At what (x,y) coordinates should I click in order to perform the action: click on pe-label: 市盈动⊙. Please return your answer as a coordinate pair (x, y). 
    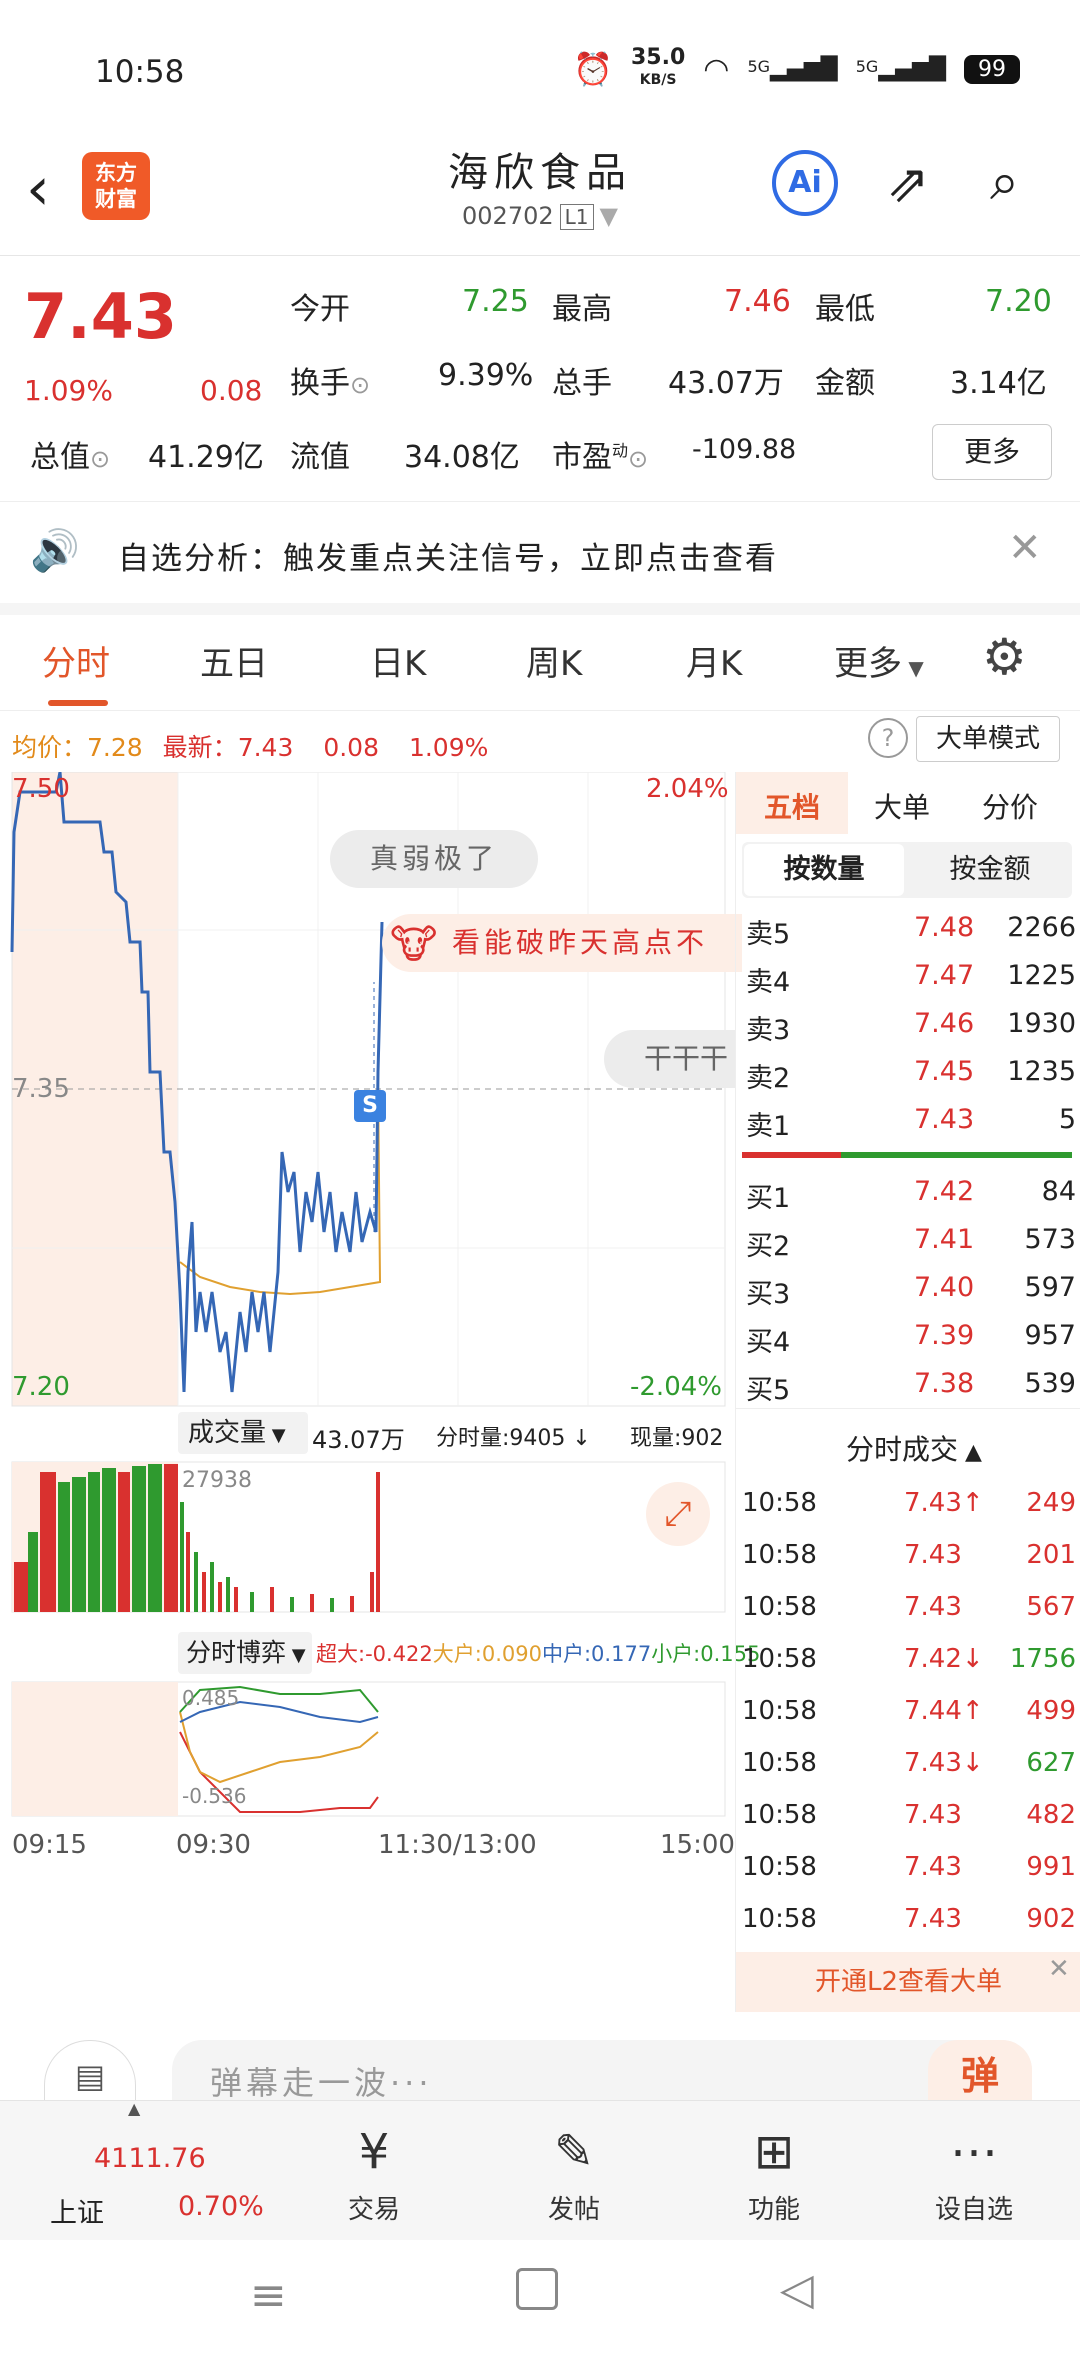
    Looking at the image, I should click on (600, 457).